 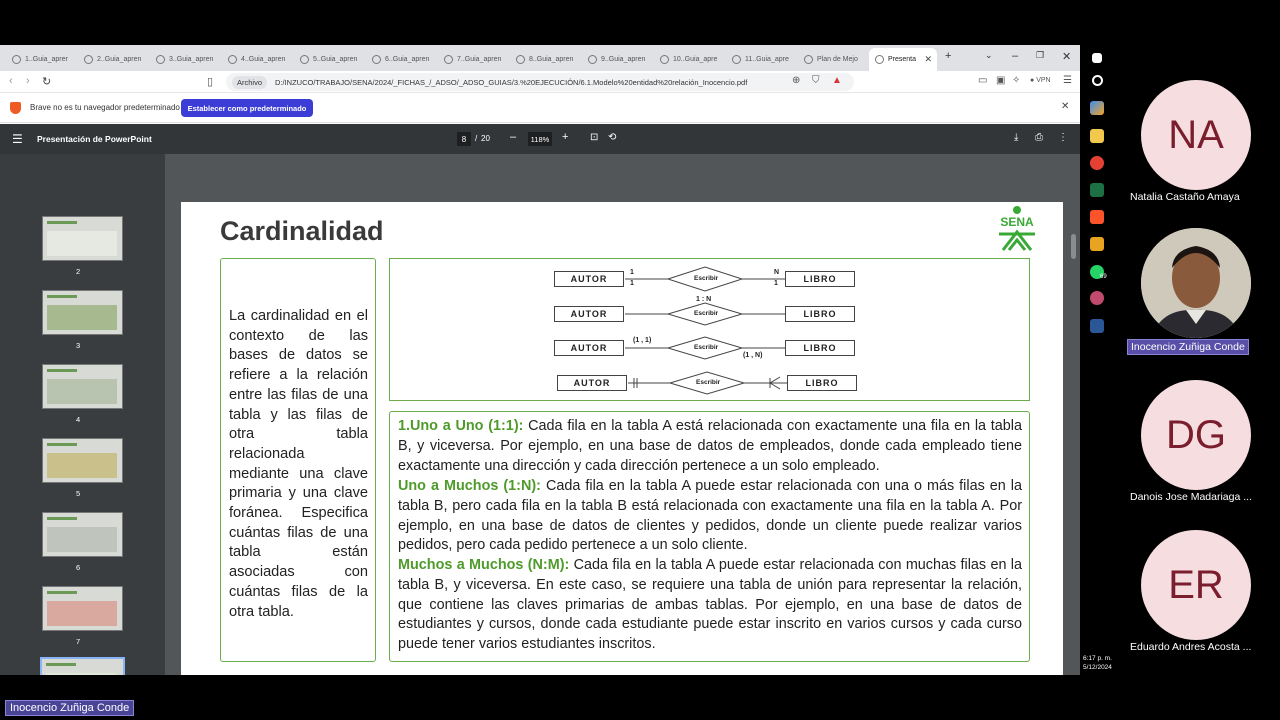 What do you see at coordinates (210, 81) in the screenshot?
I see `bookmark-icon: ▯` at bounding box center [210, 81].